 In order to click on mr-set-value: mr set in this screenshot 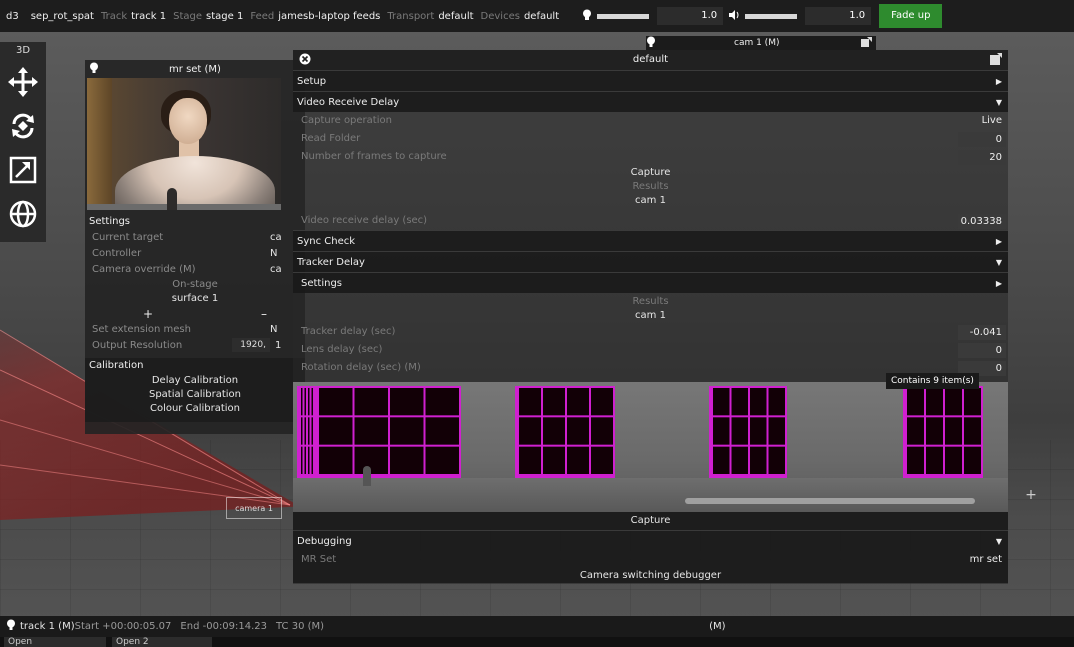, I will do `click(986, 560)`.